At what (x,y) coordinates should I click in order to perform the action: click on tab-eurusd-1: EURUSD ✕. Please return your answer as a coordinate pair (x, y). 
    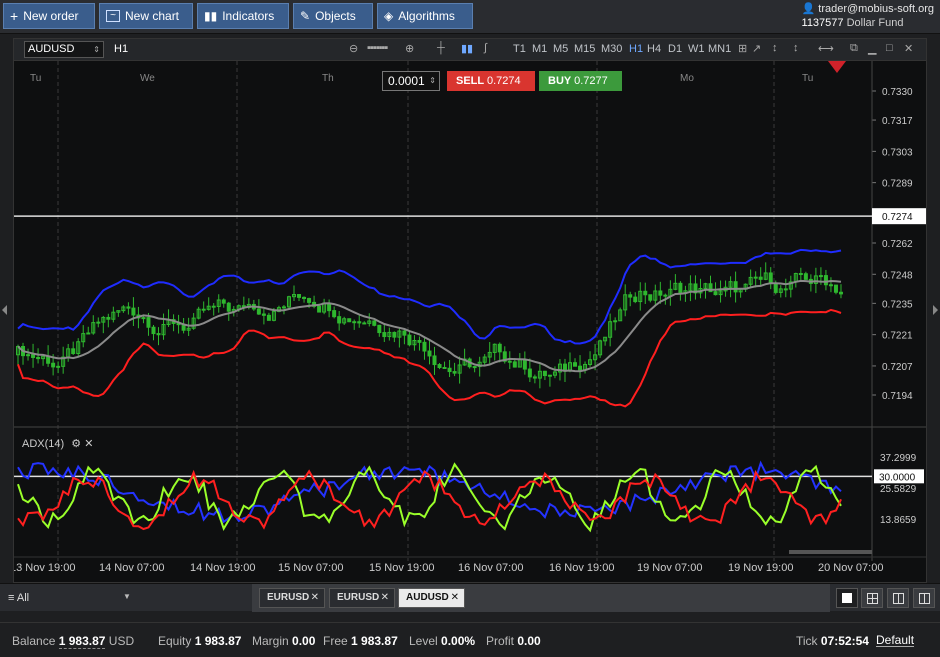
    Looking at the image, I should click on (292, 598).